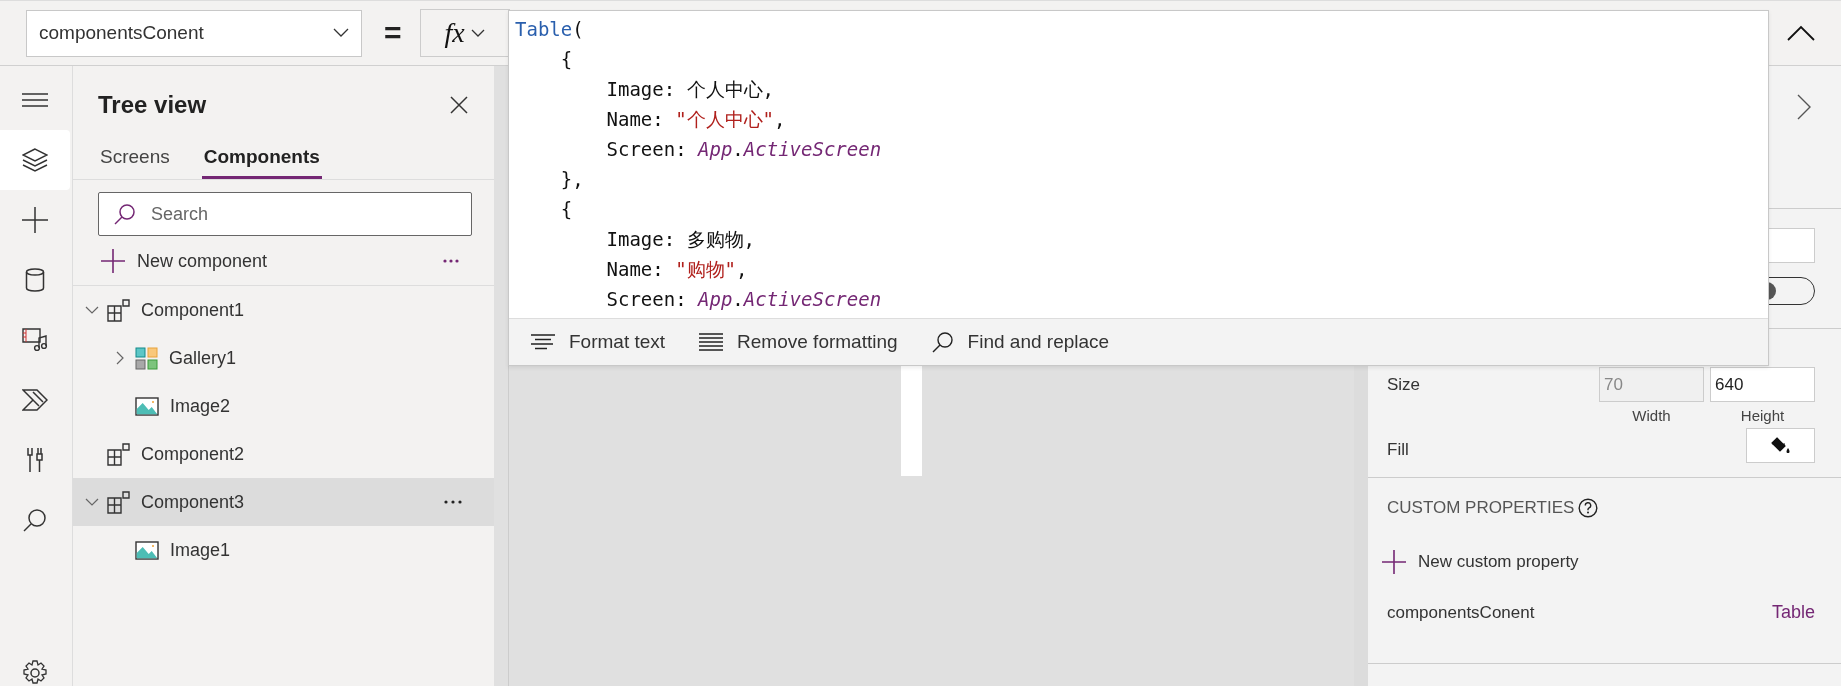 The image size is (1841, 686). I want to click on item-label: Gallery1, so click(203, 358).